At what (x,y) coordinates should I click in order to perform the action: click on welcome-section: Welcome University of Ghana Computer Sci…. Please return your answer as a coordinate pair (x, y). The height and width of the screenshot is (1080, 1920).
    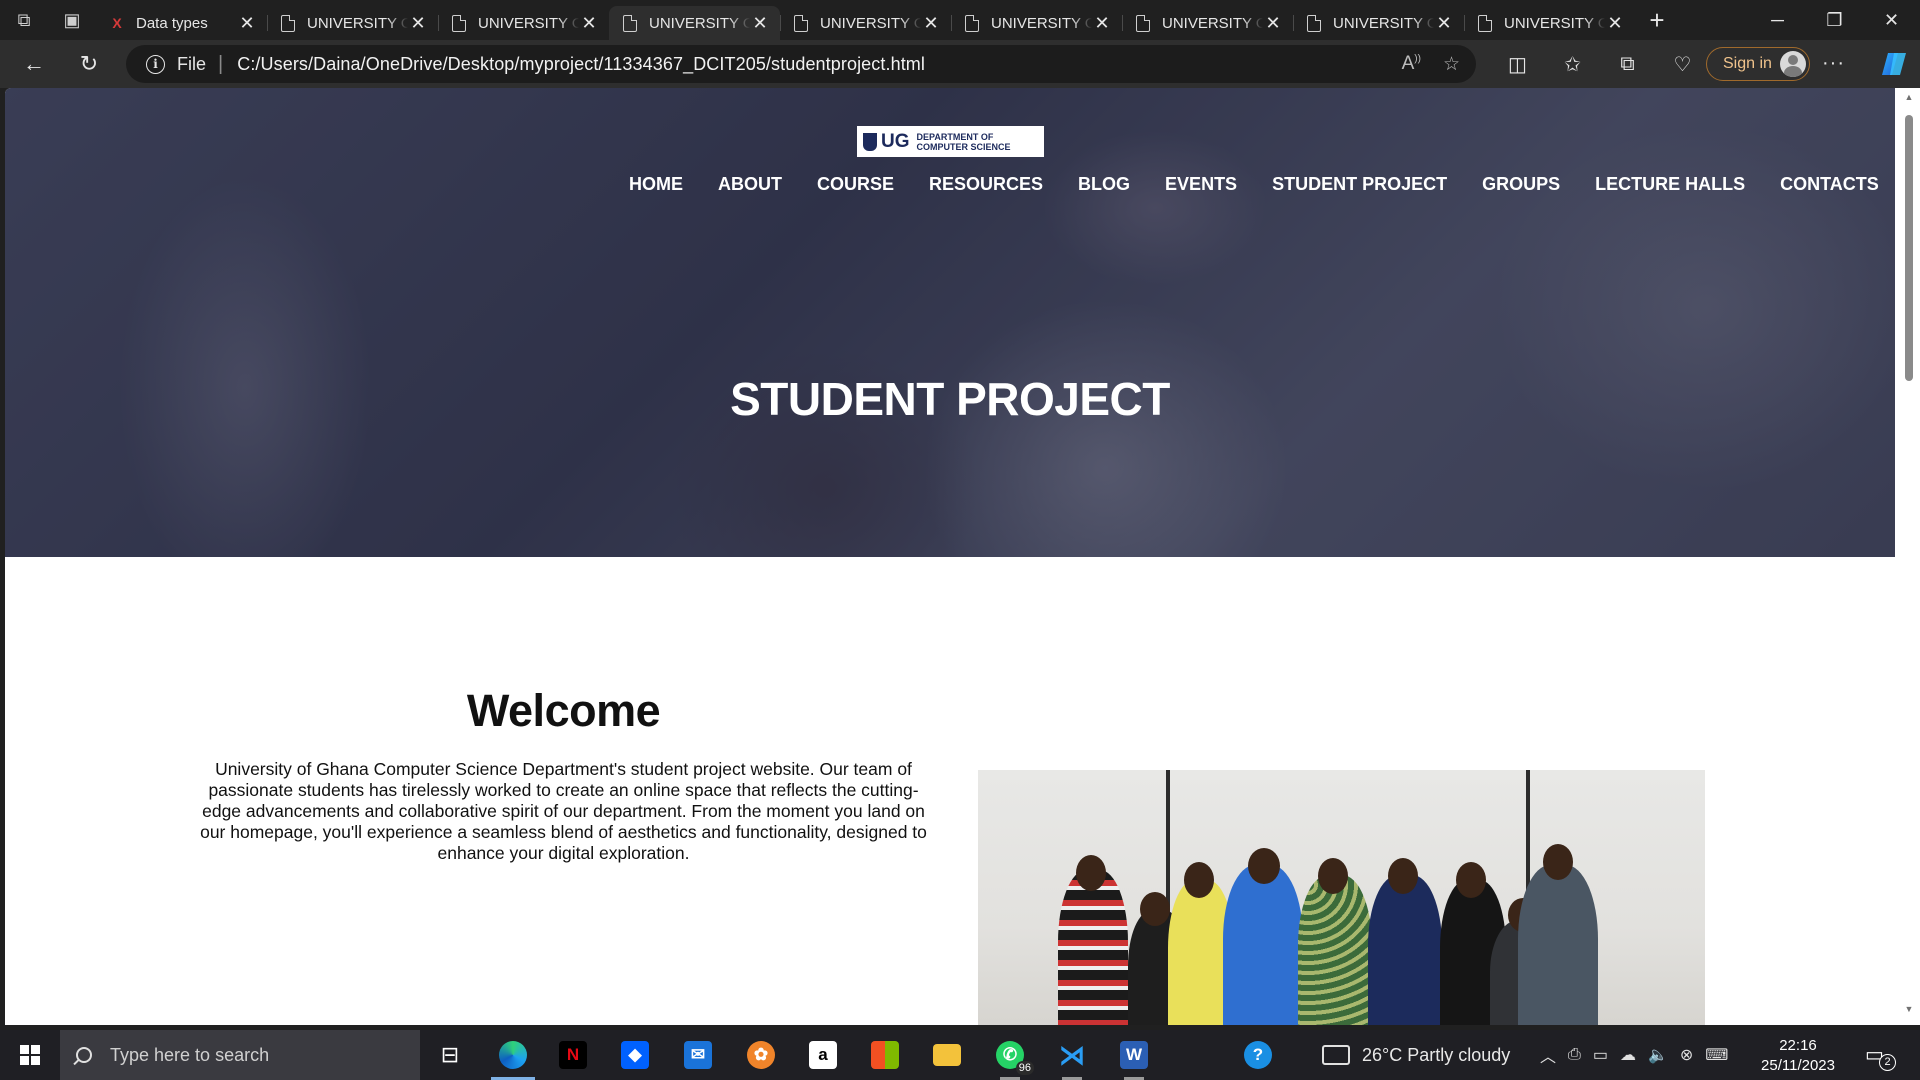
    Looking at the image, I should click on (563, 774).